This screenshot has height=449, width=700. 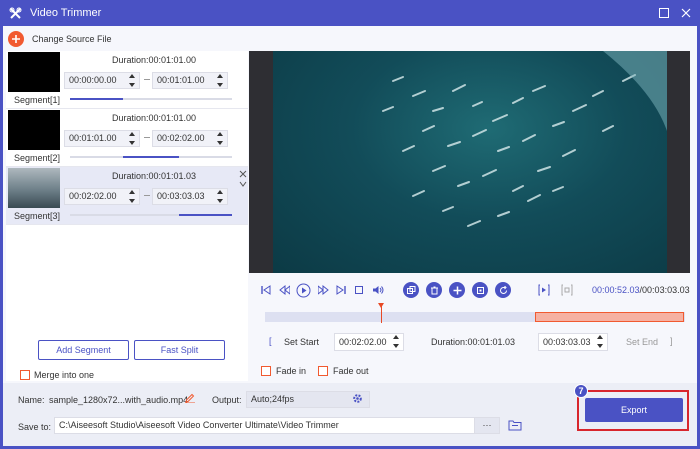 I want to click on segment-start-field: 00:00:00.00, so click(x=102, y=80).